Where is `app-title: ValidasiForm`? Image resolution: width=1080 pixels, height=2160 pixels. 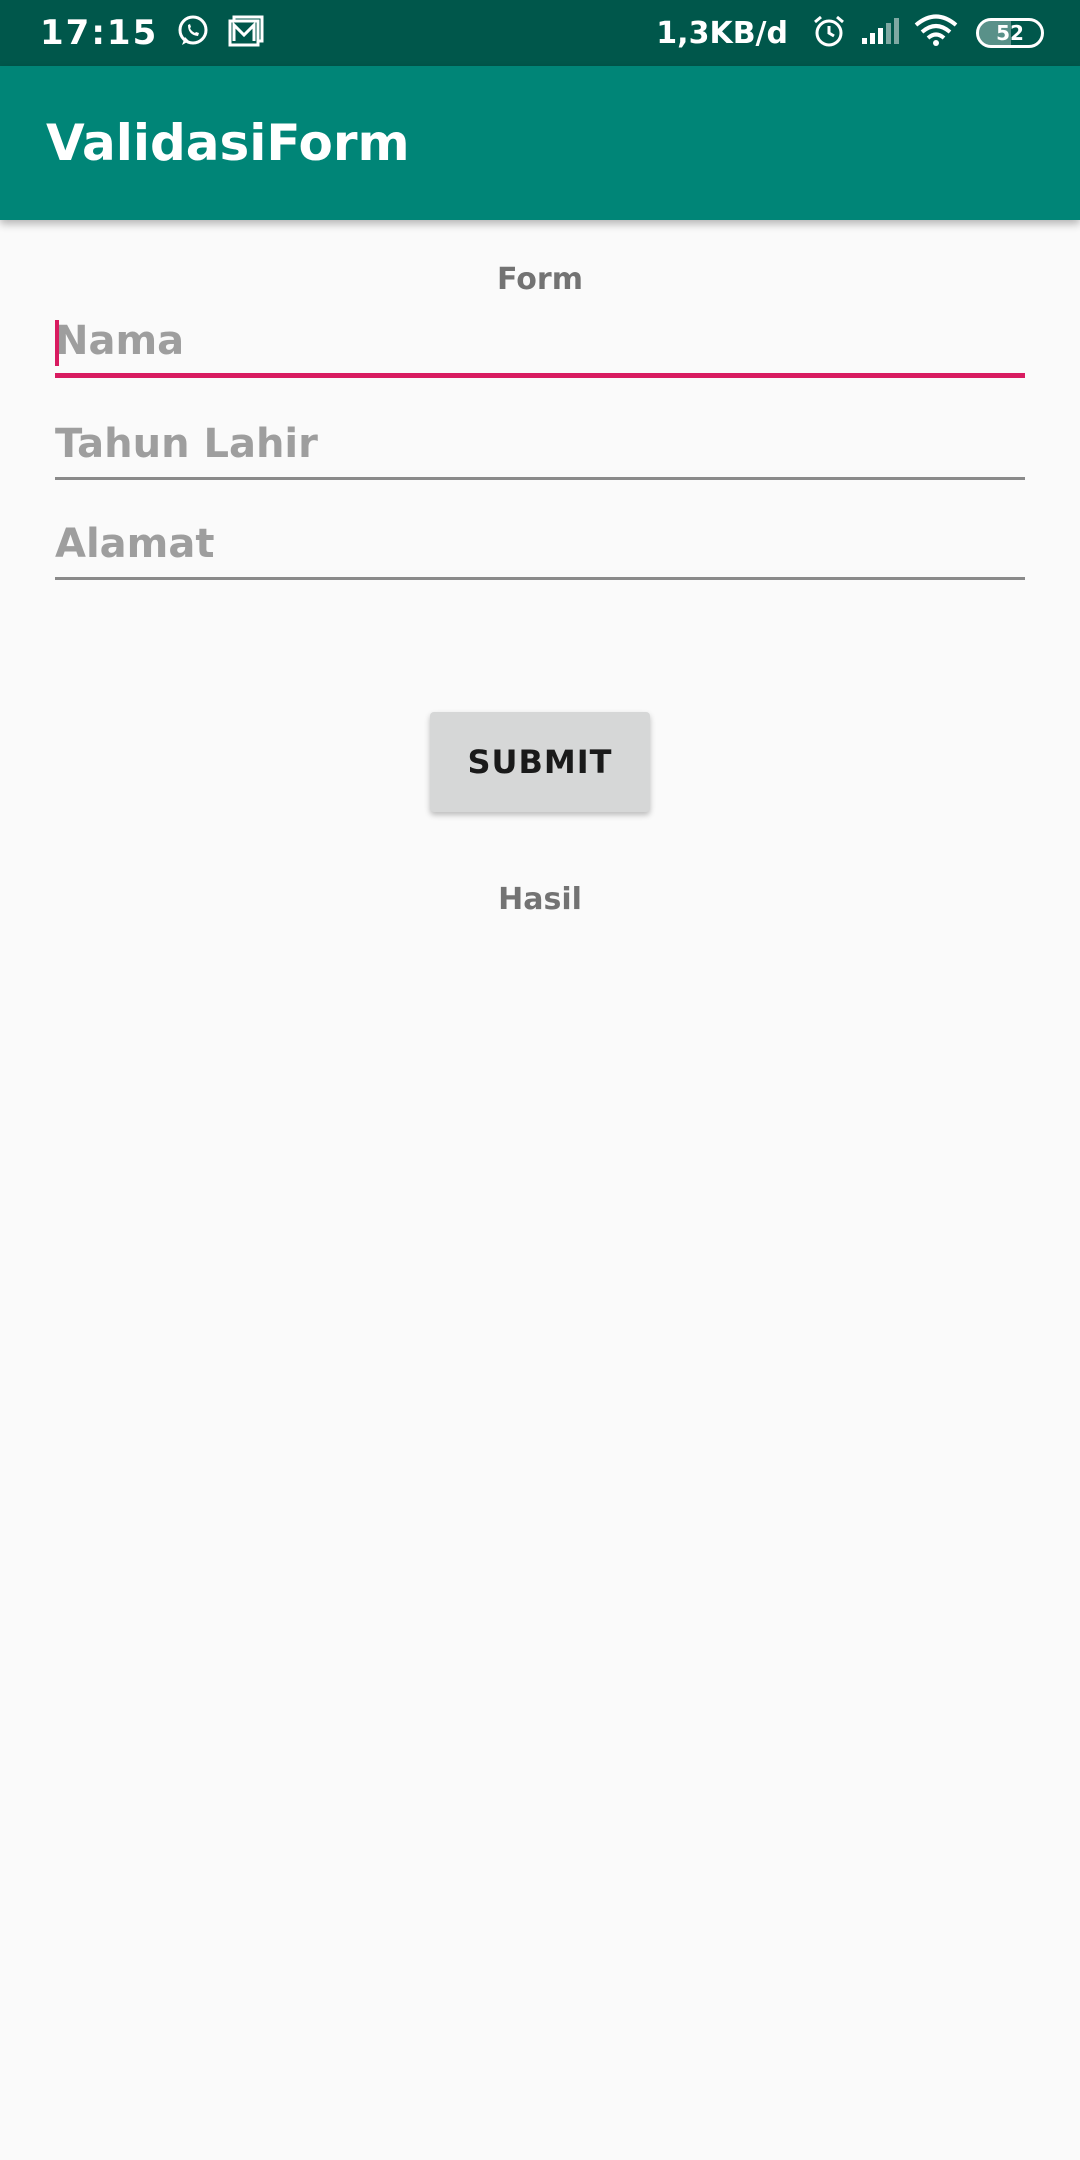 app-title: ValidasiForm is located at coordinates (228, 143).